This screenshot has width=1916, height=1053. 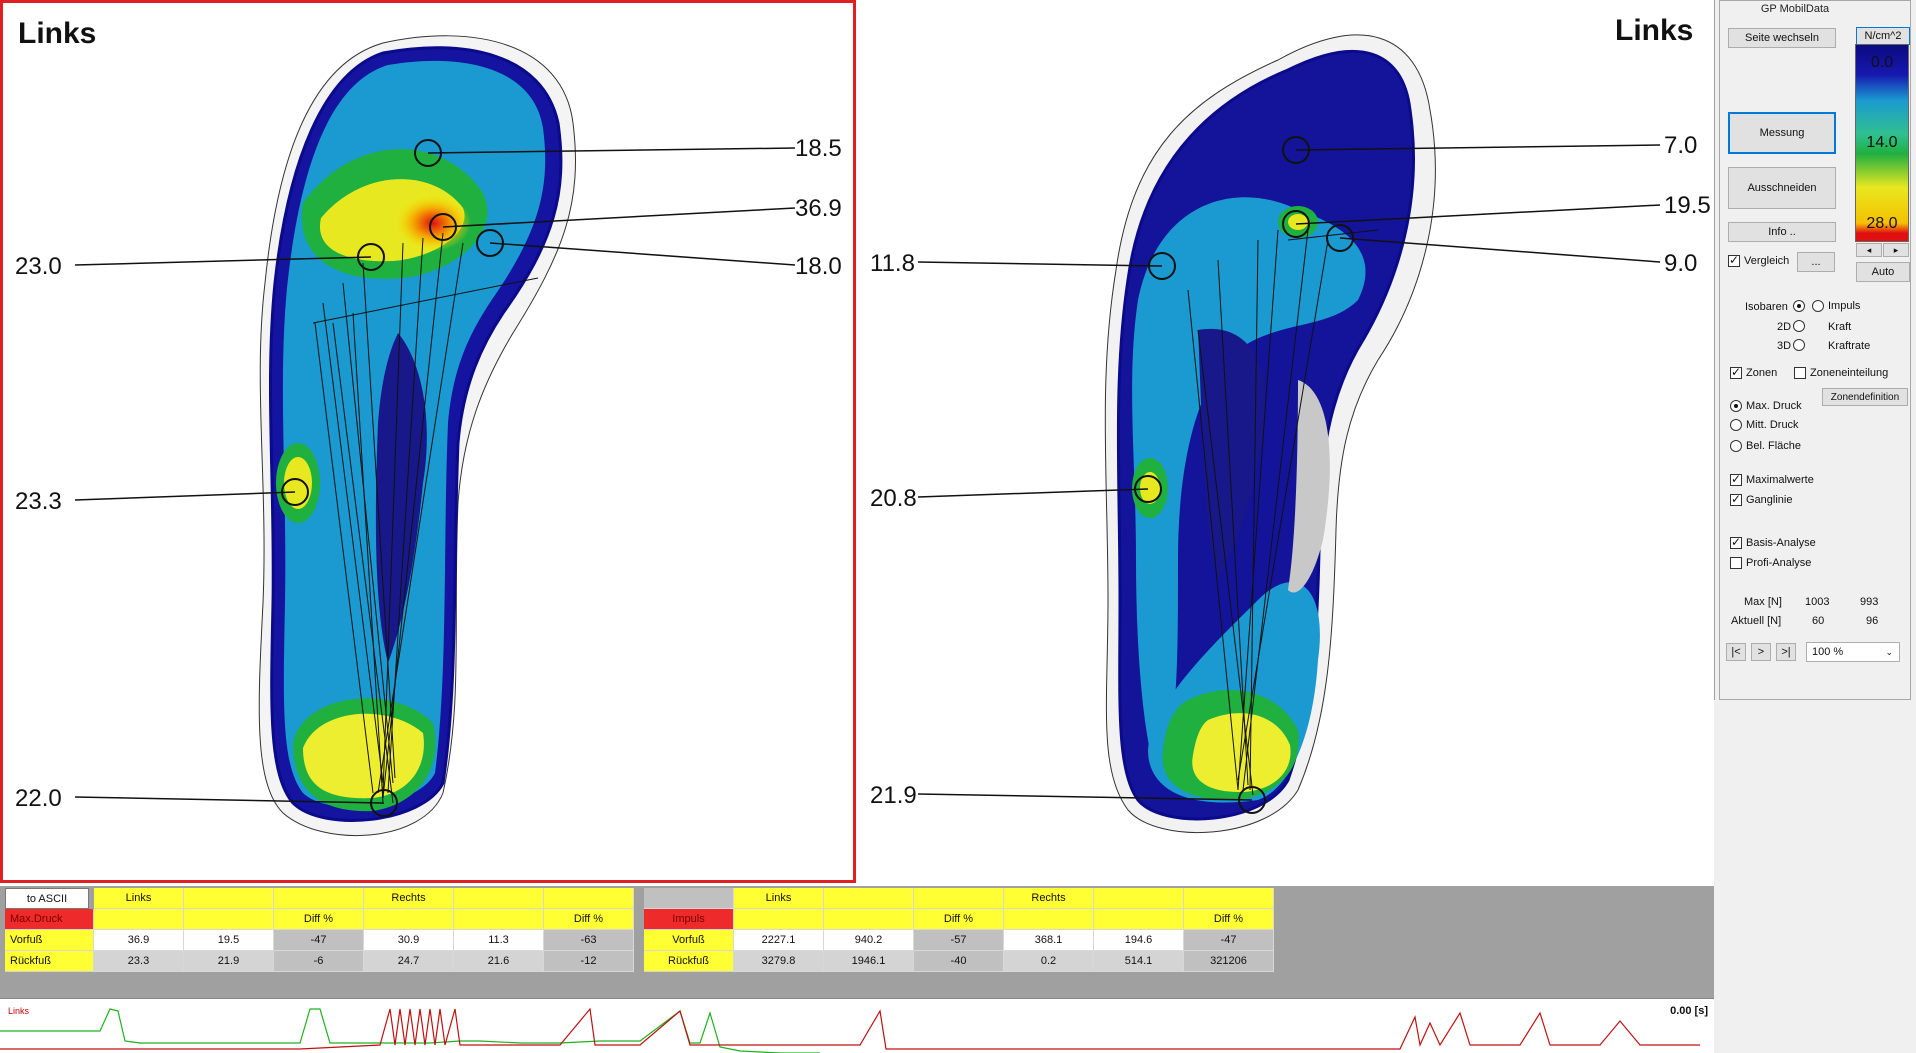 I want to click on chevron-down-icon: ⌄, so click(x=1889, y=651).